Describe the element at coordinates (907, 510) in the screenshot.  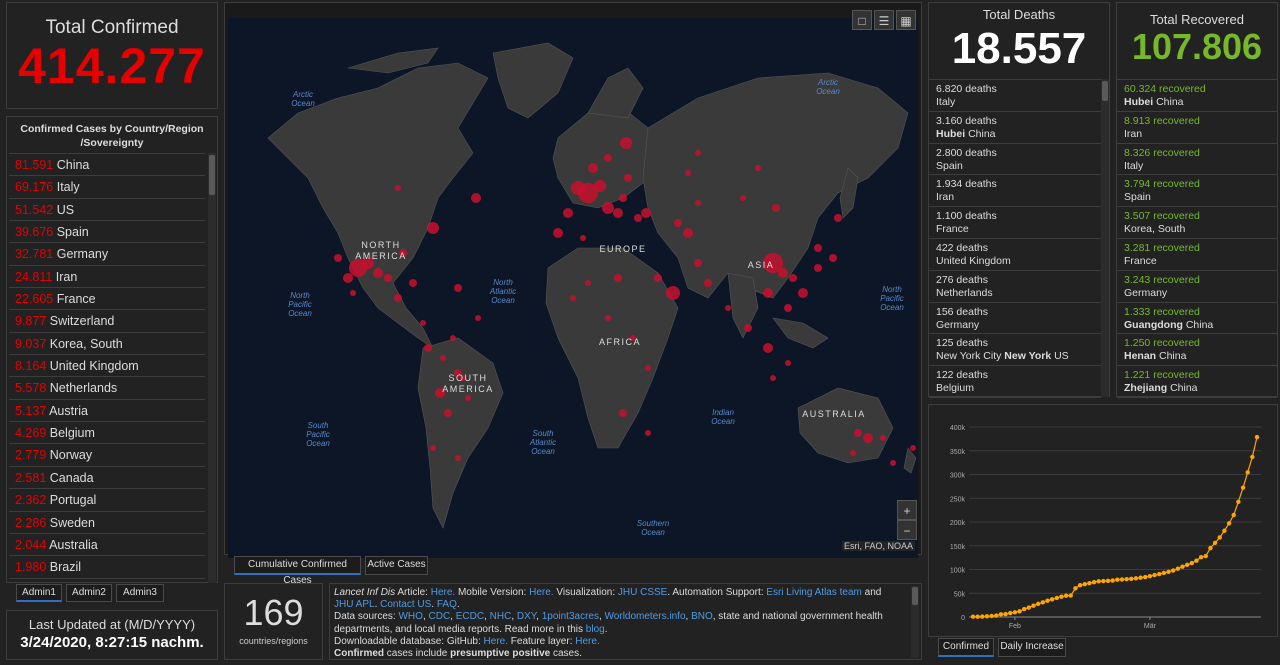
I see `zoom-in-button: +` at that location.